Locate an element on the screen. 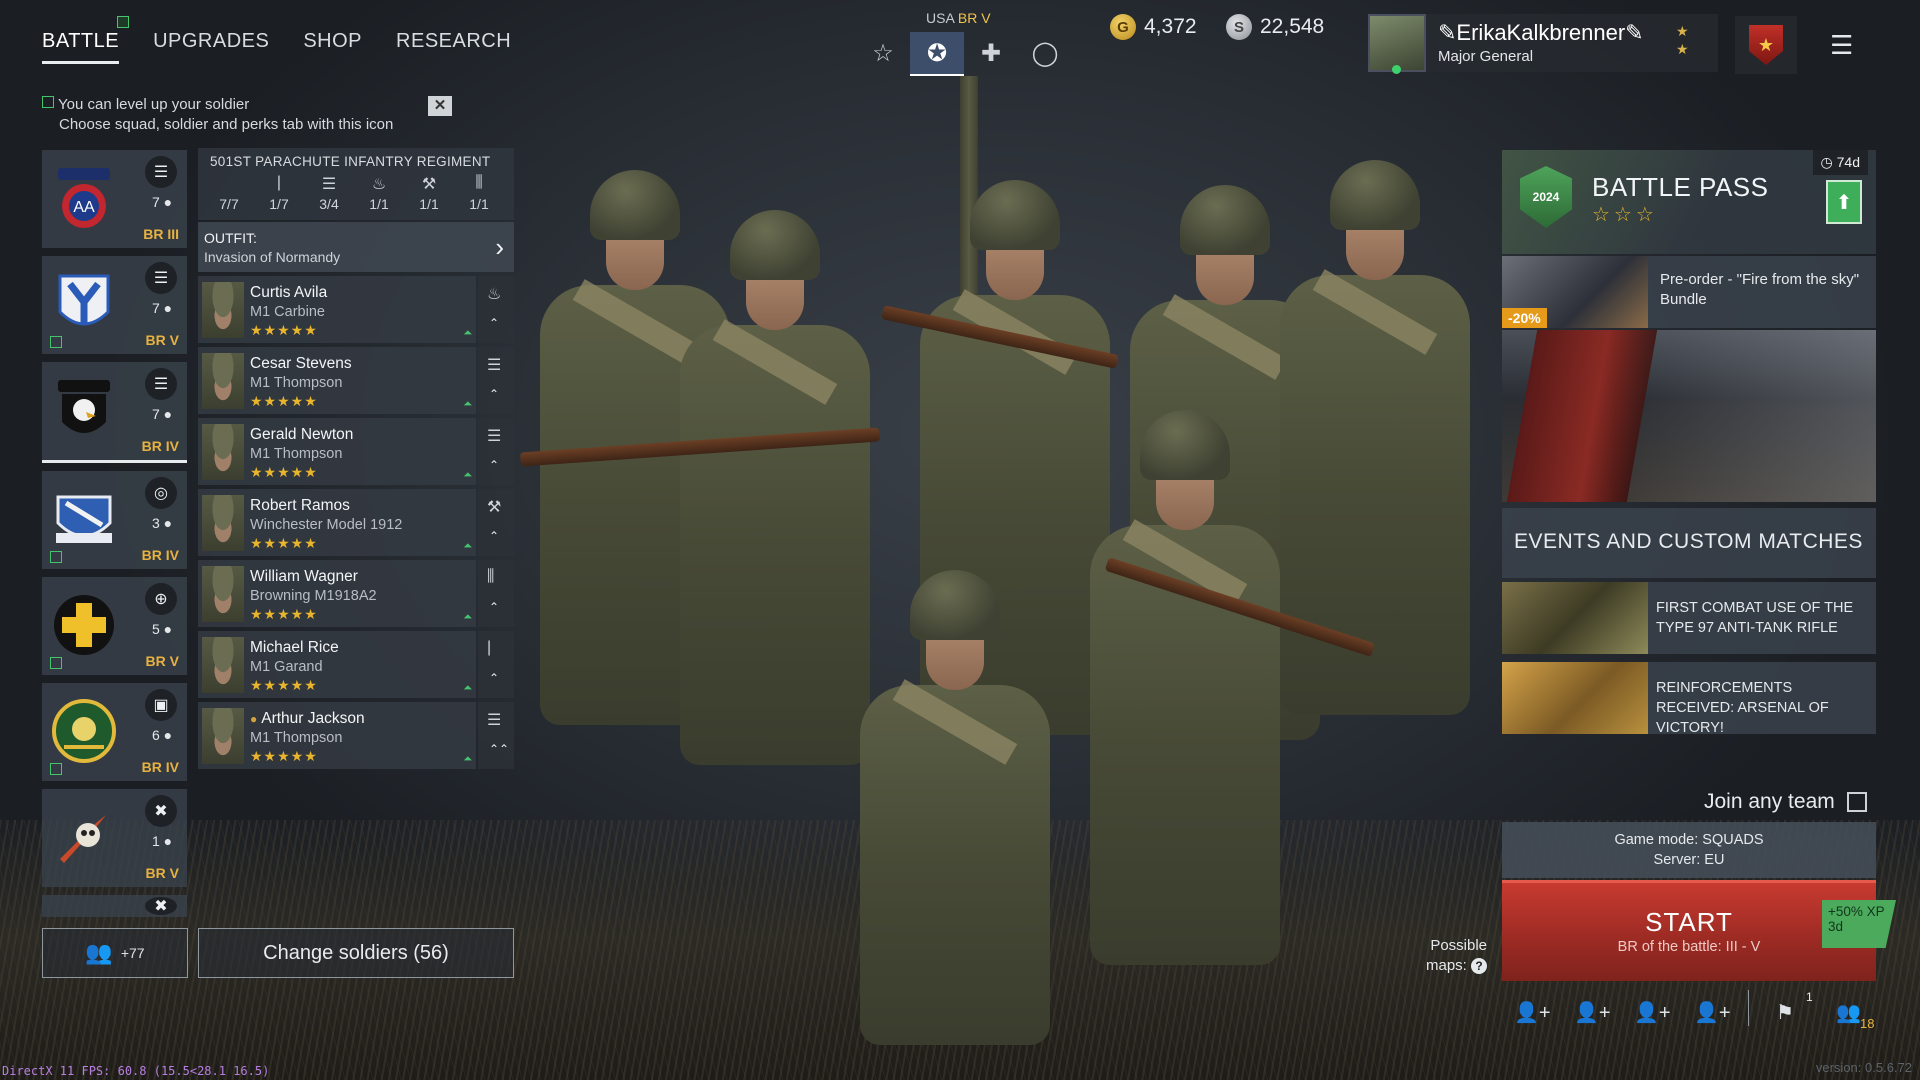  squad-stat: ⚒ 1/1 is located at coordinates (429, 193).